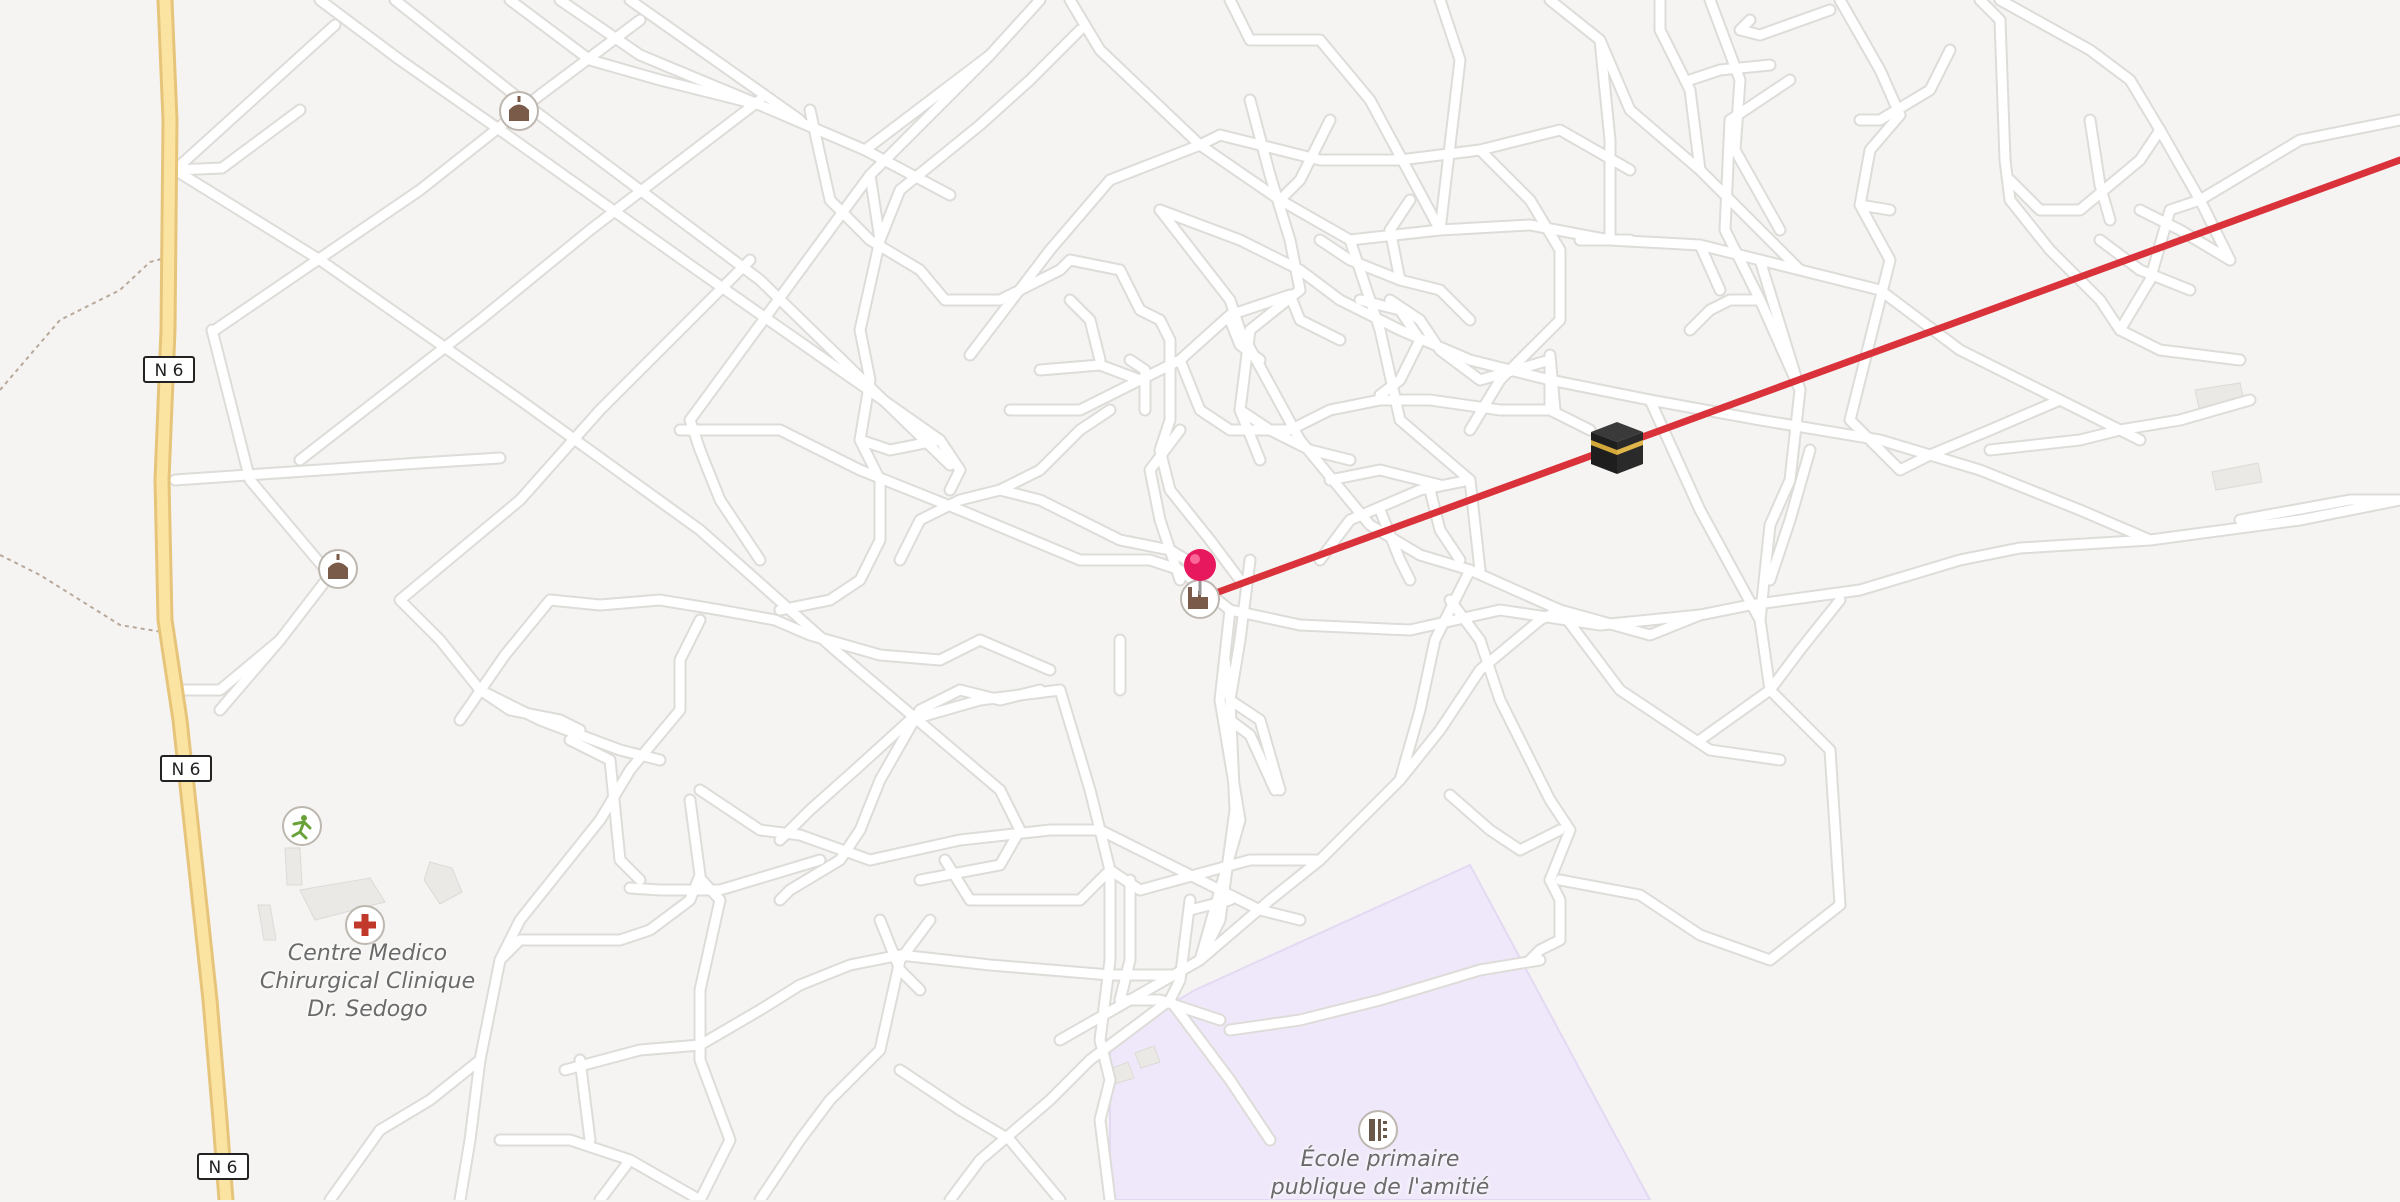  I want to click on school-icon, so click(1378, 1130).